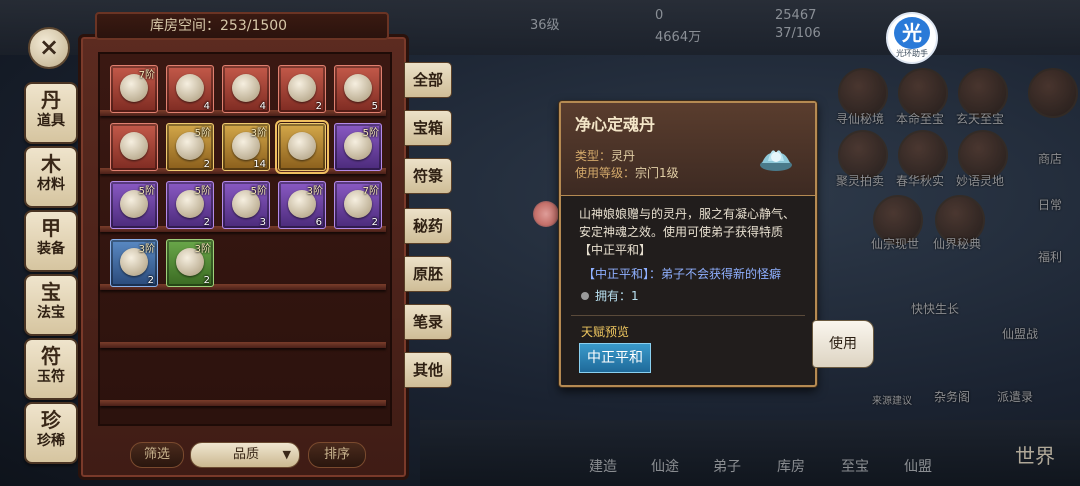  I want to click on nav-item-path: 仙途, so click(665, 467).